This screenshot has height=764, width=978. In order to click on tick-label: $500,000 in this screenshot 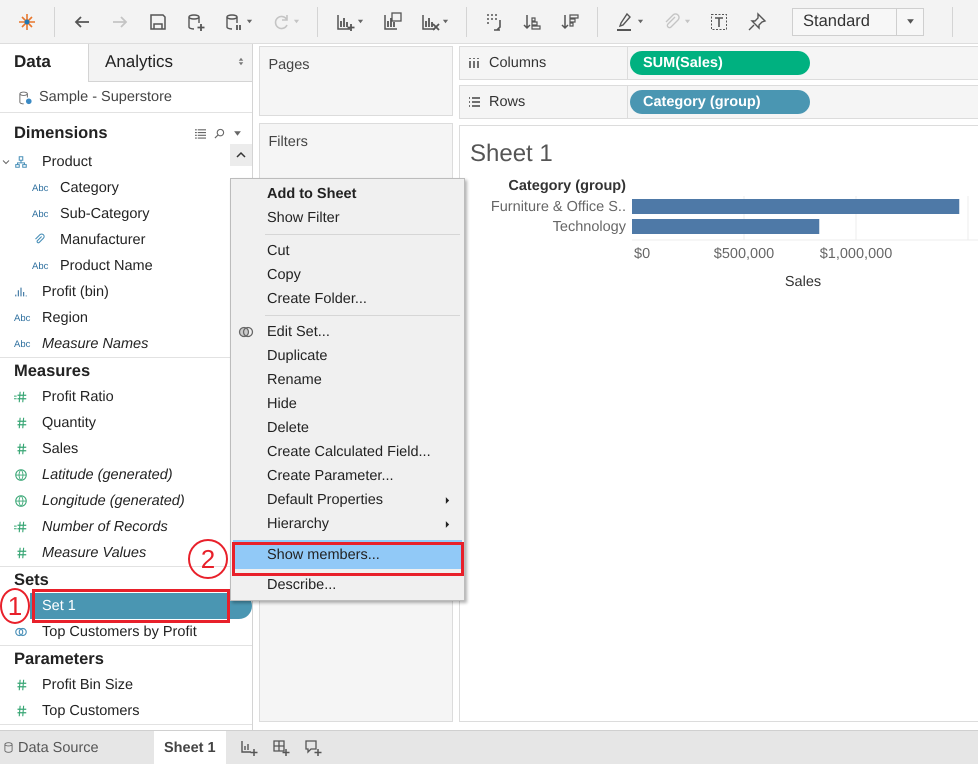, I will do `click(744, 254)`.